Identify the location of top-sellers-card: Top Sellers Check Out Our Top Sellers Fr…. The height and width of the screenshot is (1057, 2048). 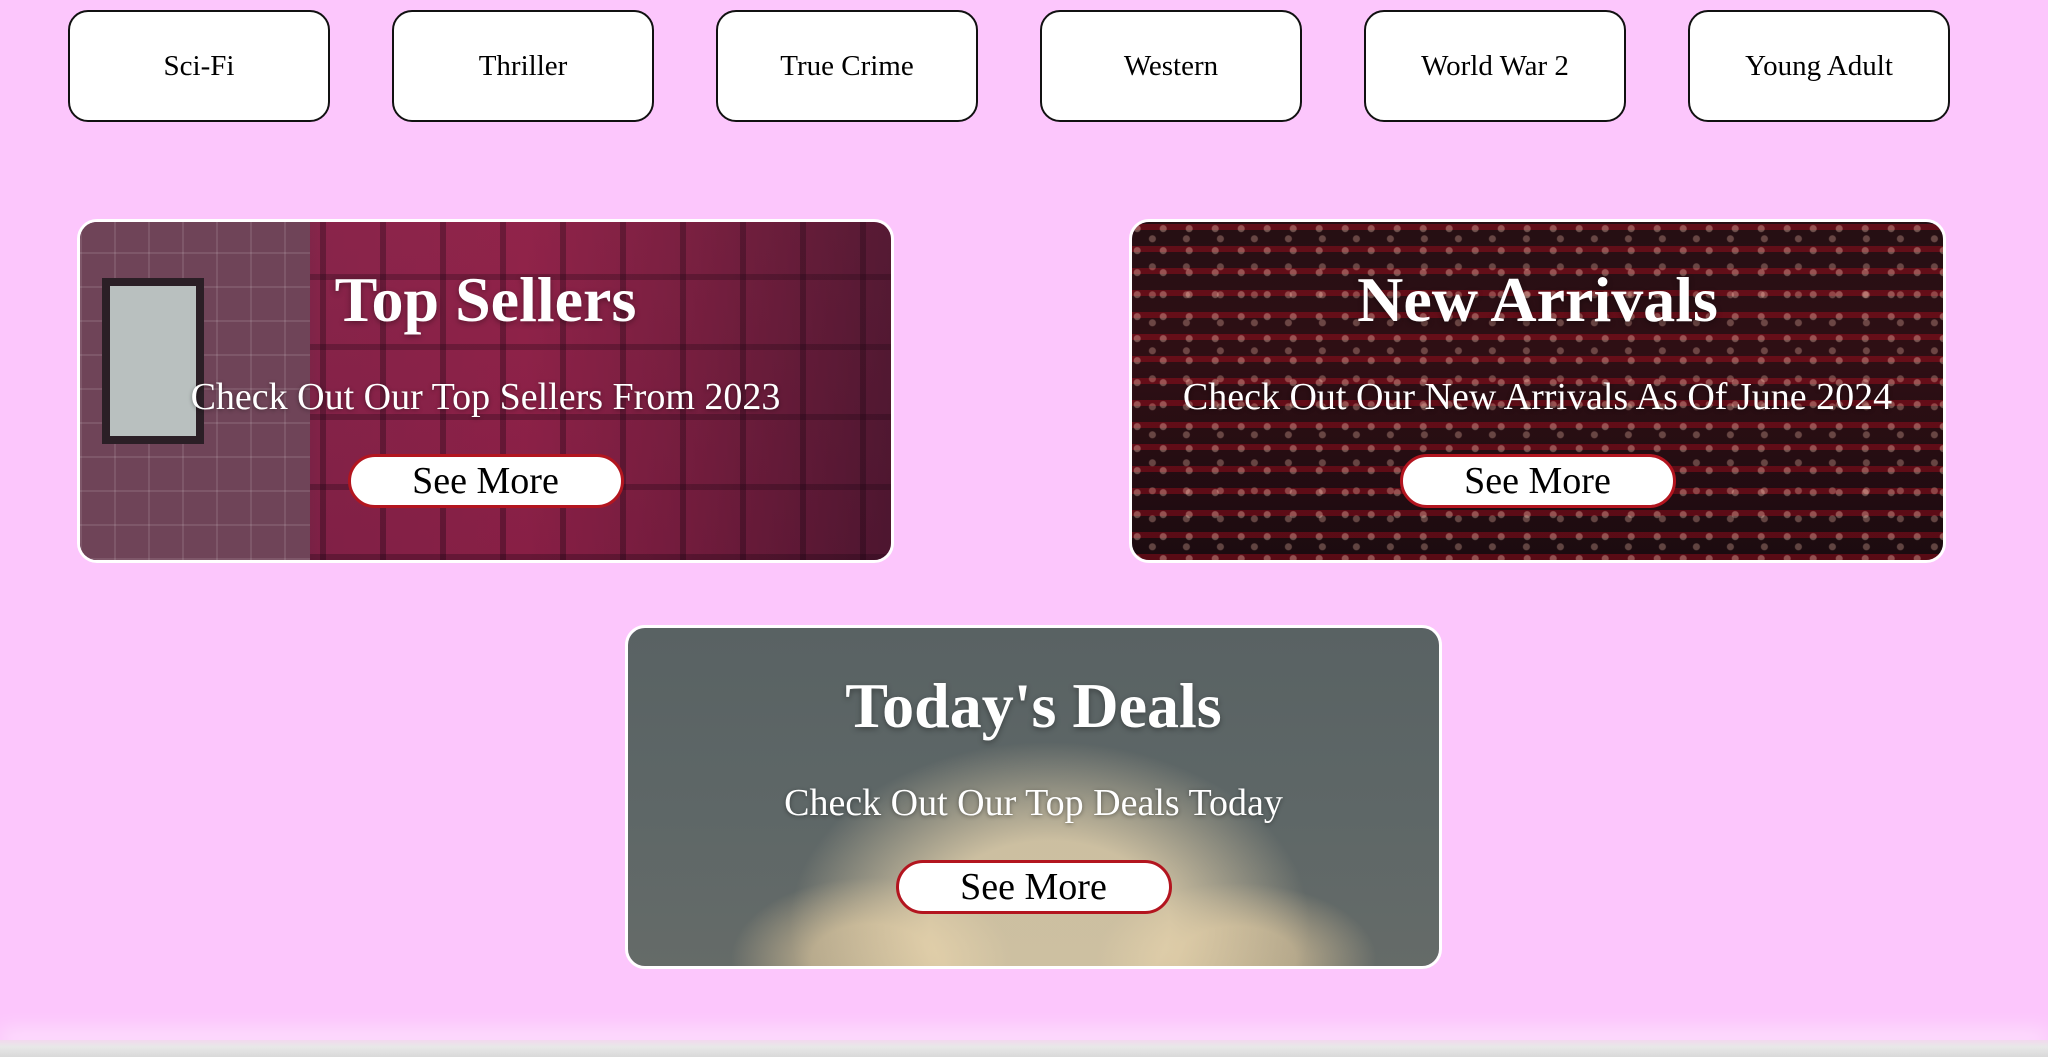
(485, 391).